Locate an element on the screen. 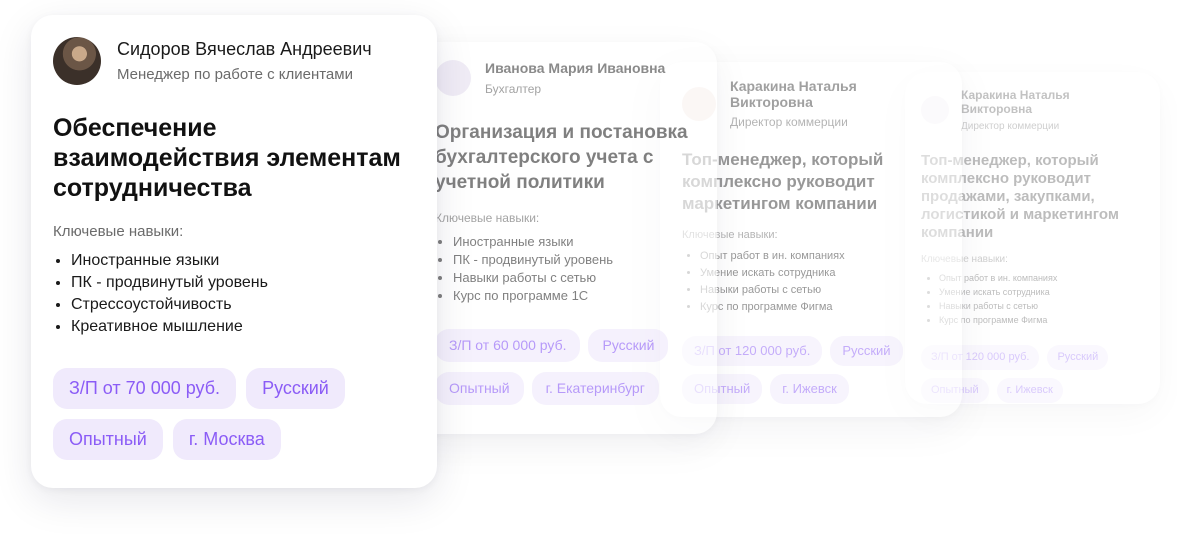  skill-item: Креативное мышление is located at coordinates (243, 327).